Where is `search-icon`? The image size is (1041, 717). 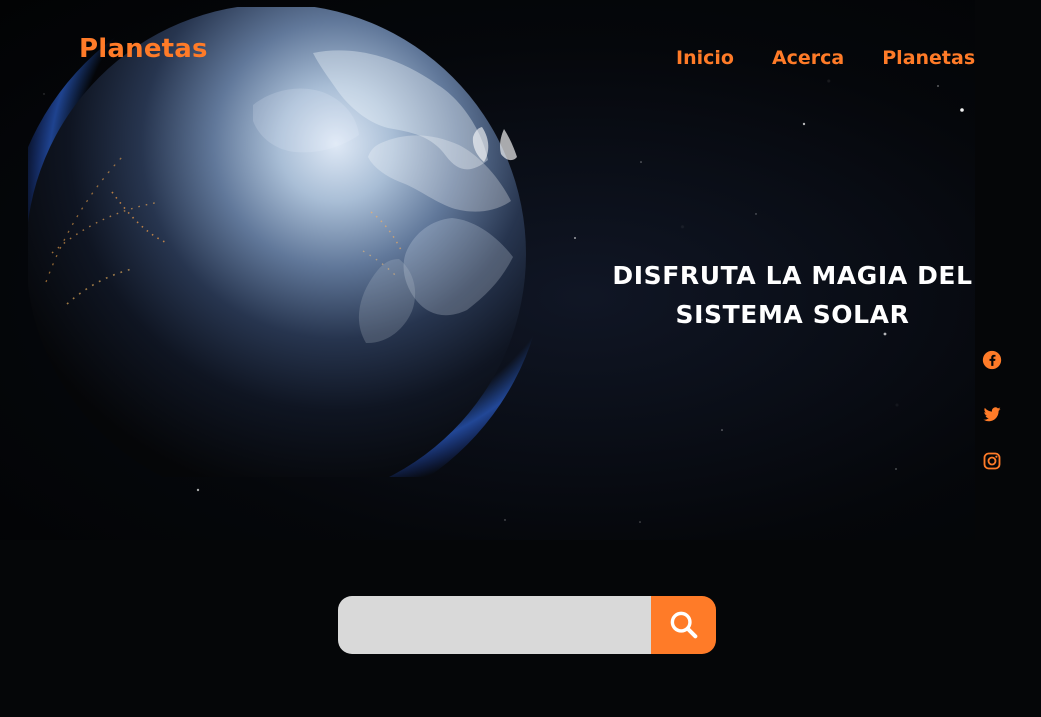 search-icon is located at coordinates (683, 625).